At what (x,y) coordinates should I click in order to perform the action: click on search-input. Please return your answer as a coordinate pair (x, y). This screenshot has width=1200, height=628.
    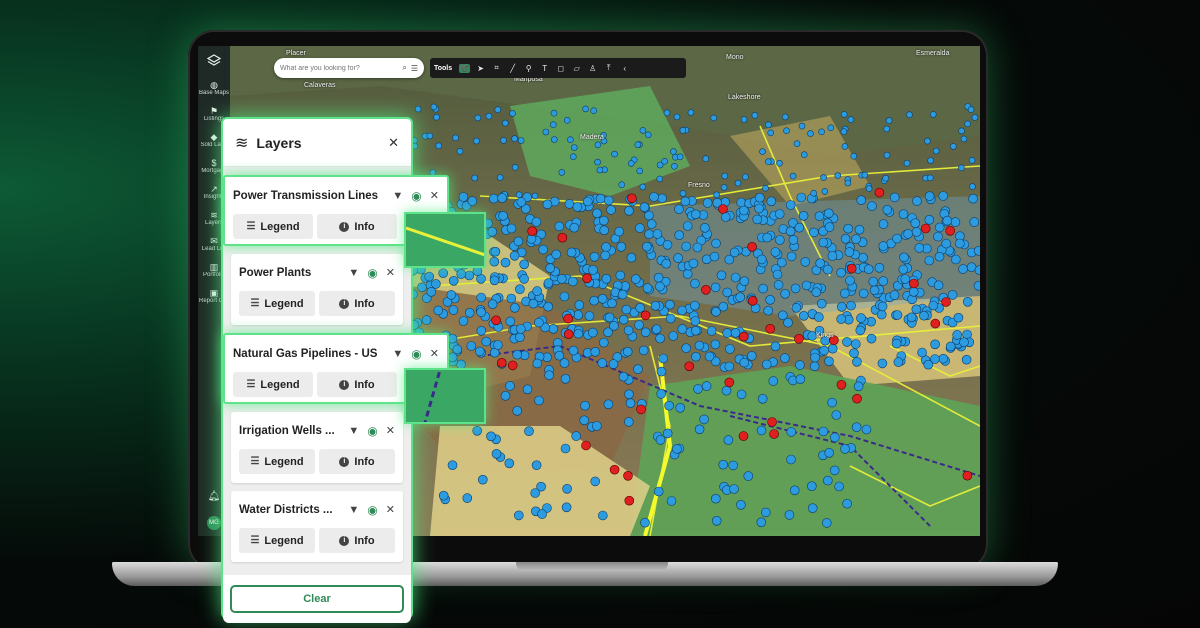
    Looking at the image, I should click on (339, 68).